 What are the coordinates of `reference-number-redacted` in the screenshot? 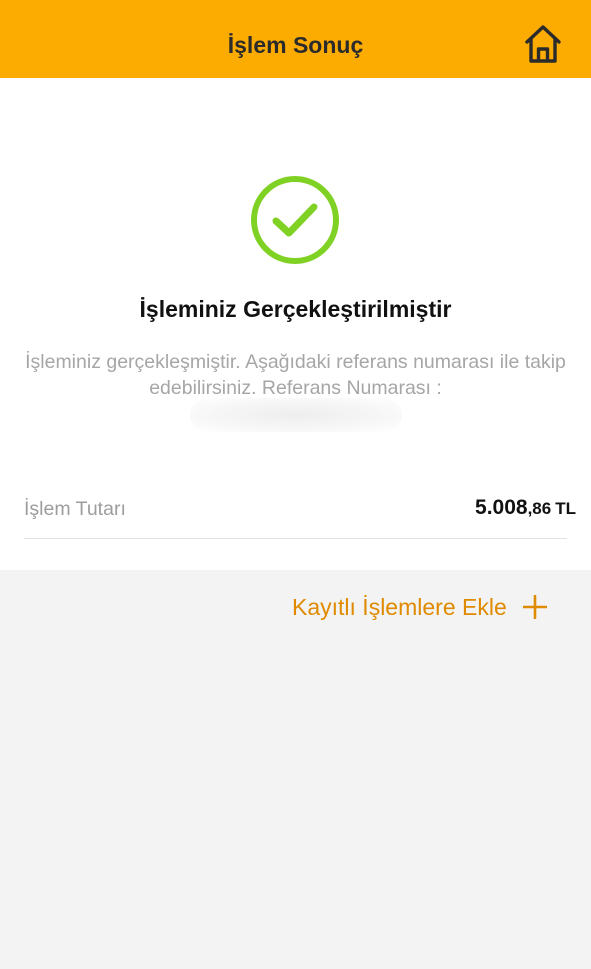 It's located at (296, 415).